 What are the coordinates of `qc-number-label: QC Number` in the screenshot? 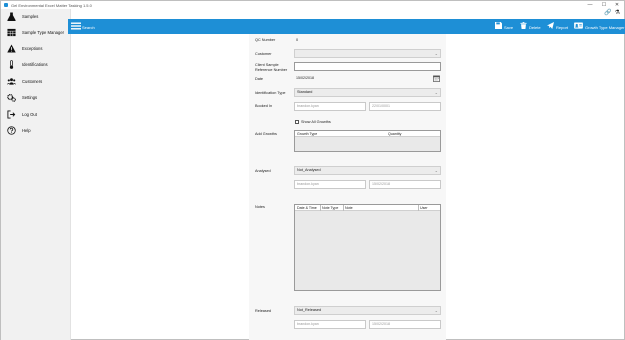 It's located at (265, 40).